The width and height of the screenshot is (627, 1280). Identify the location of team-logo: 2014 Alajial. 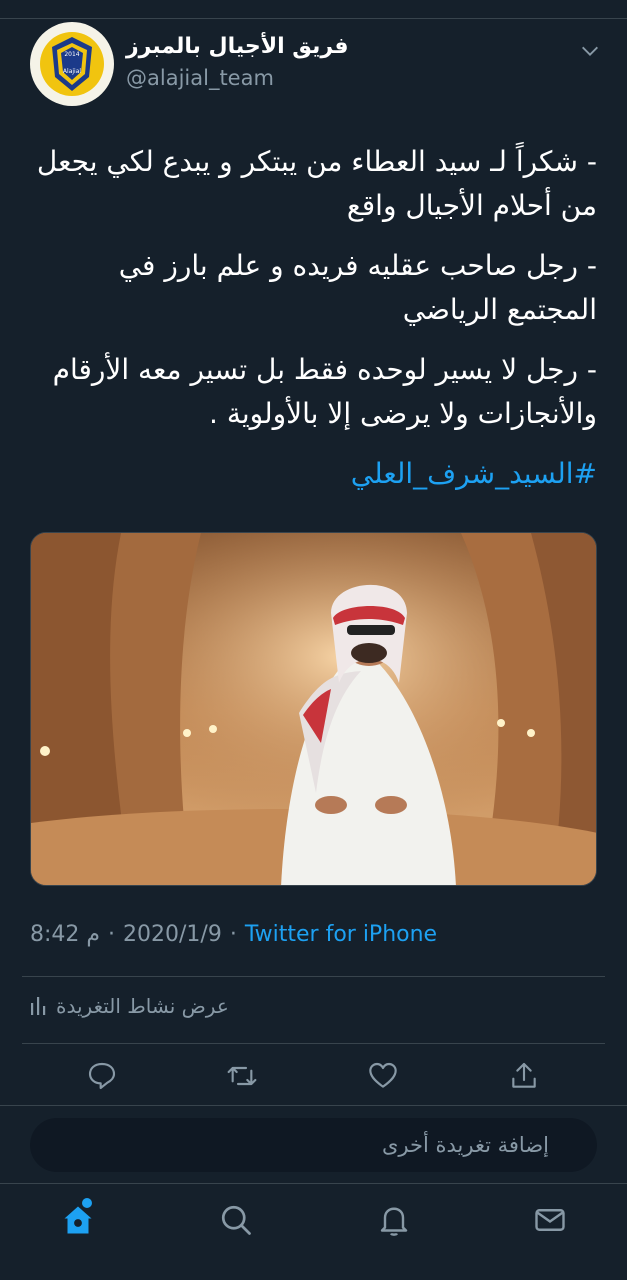
(72, 64).